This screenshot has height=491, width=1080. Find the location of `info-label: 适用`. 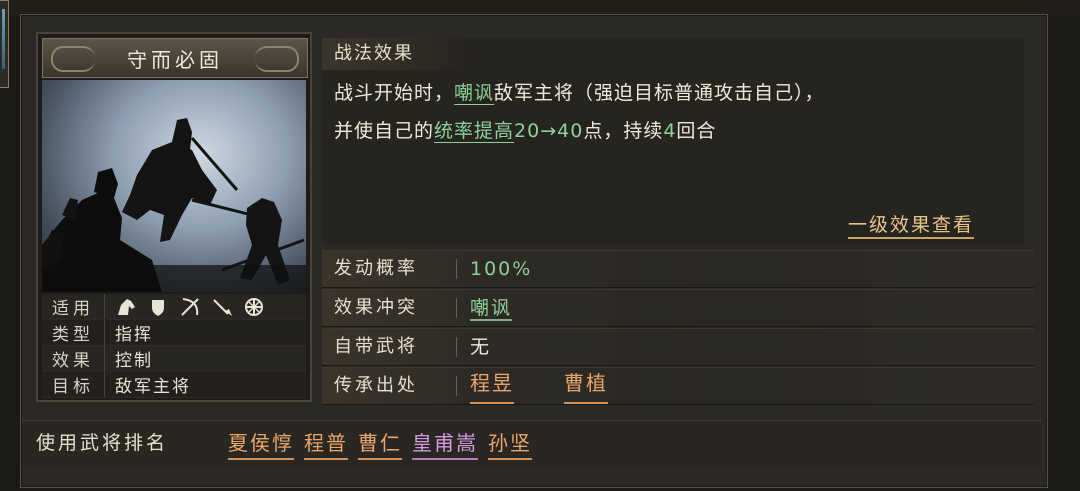

info-label: 适用 is located at coordinates (73, 306).